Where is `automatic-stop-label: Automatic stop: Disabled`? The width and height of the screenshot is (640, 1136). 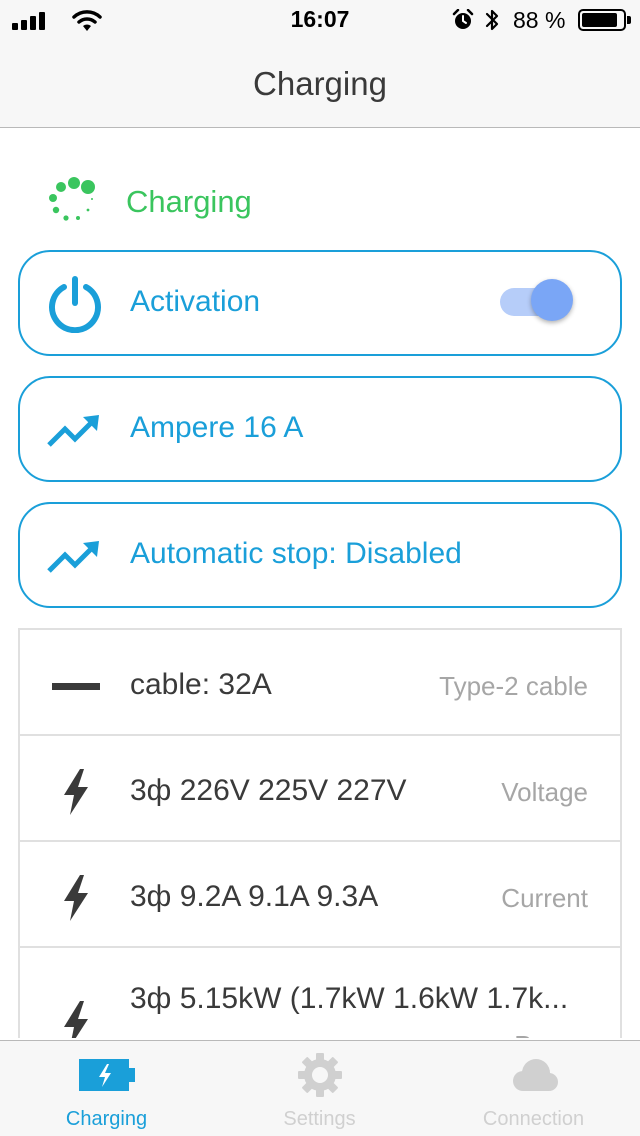
automatic-stop-label: Automatic stop: Disabled is located at coordinates (296, 553).